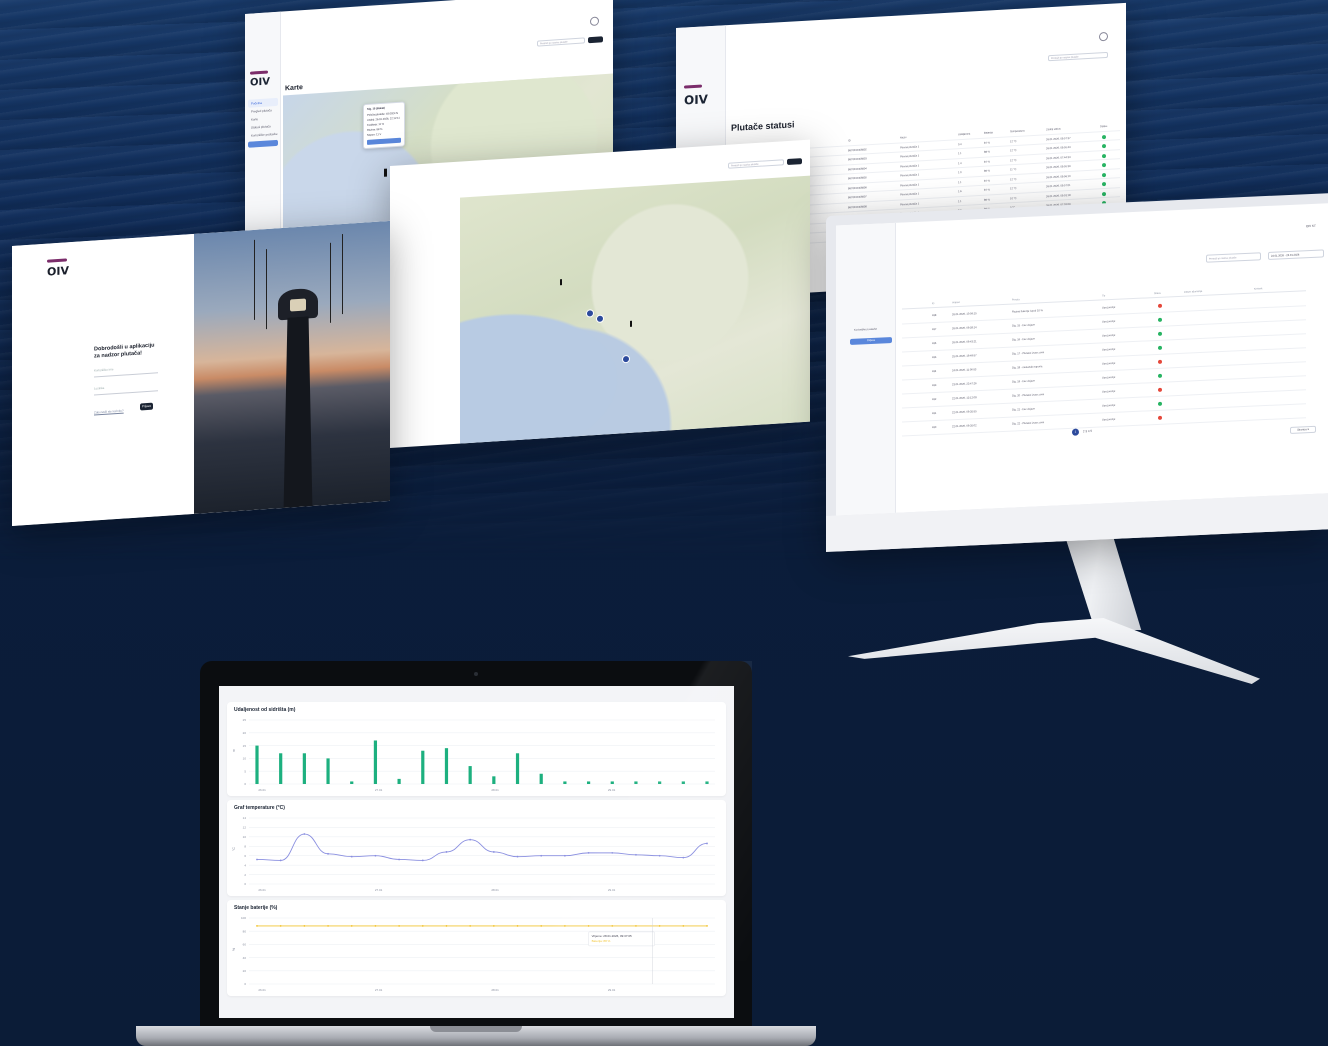 The height and width of the screenshot is (1046, 1328). What do you see at coordinates (384, 141) in the screenshot?
I see `popup-details-button` at bounding box center [384, 141].